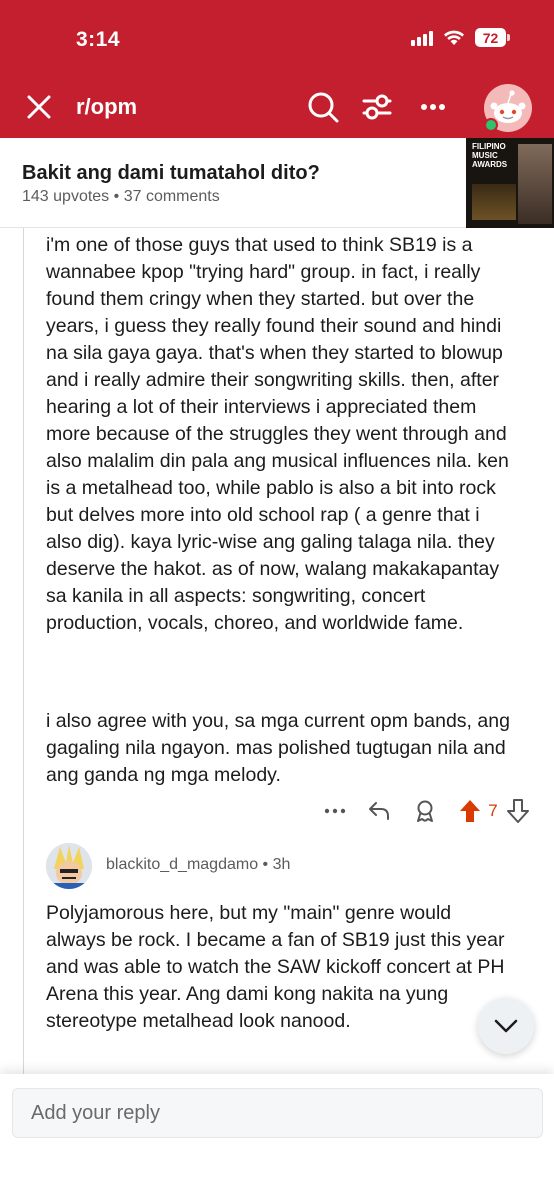  Describe the element at coordinates (510, 183) in the screenshot. I see `post-thumbnail: FILIPINO MUSIC AWARDS` at that location.